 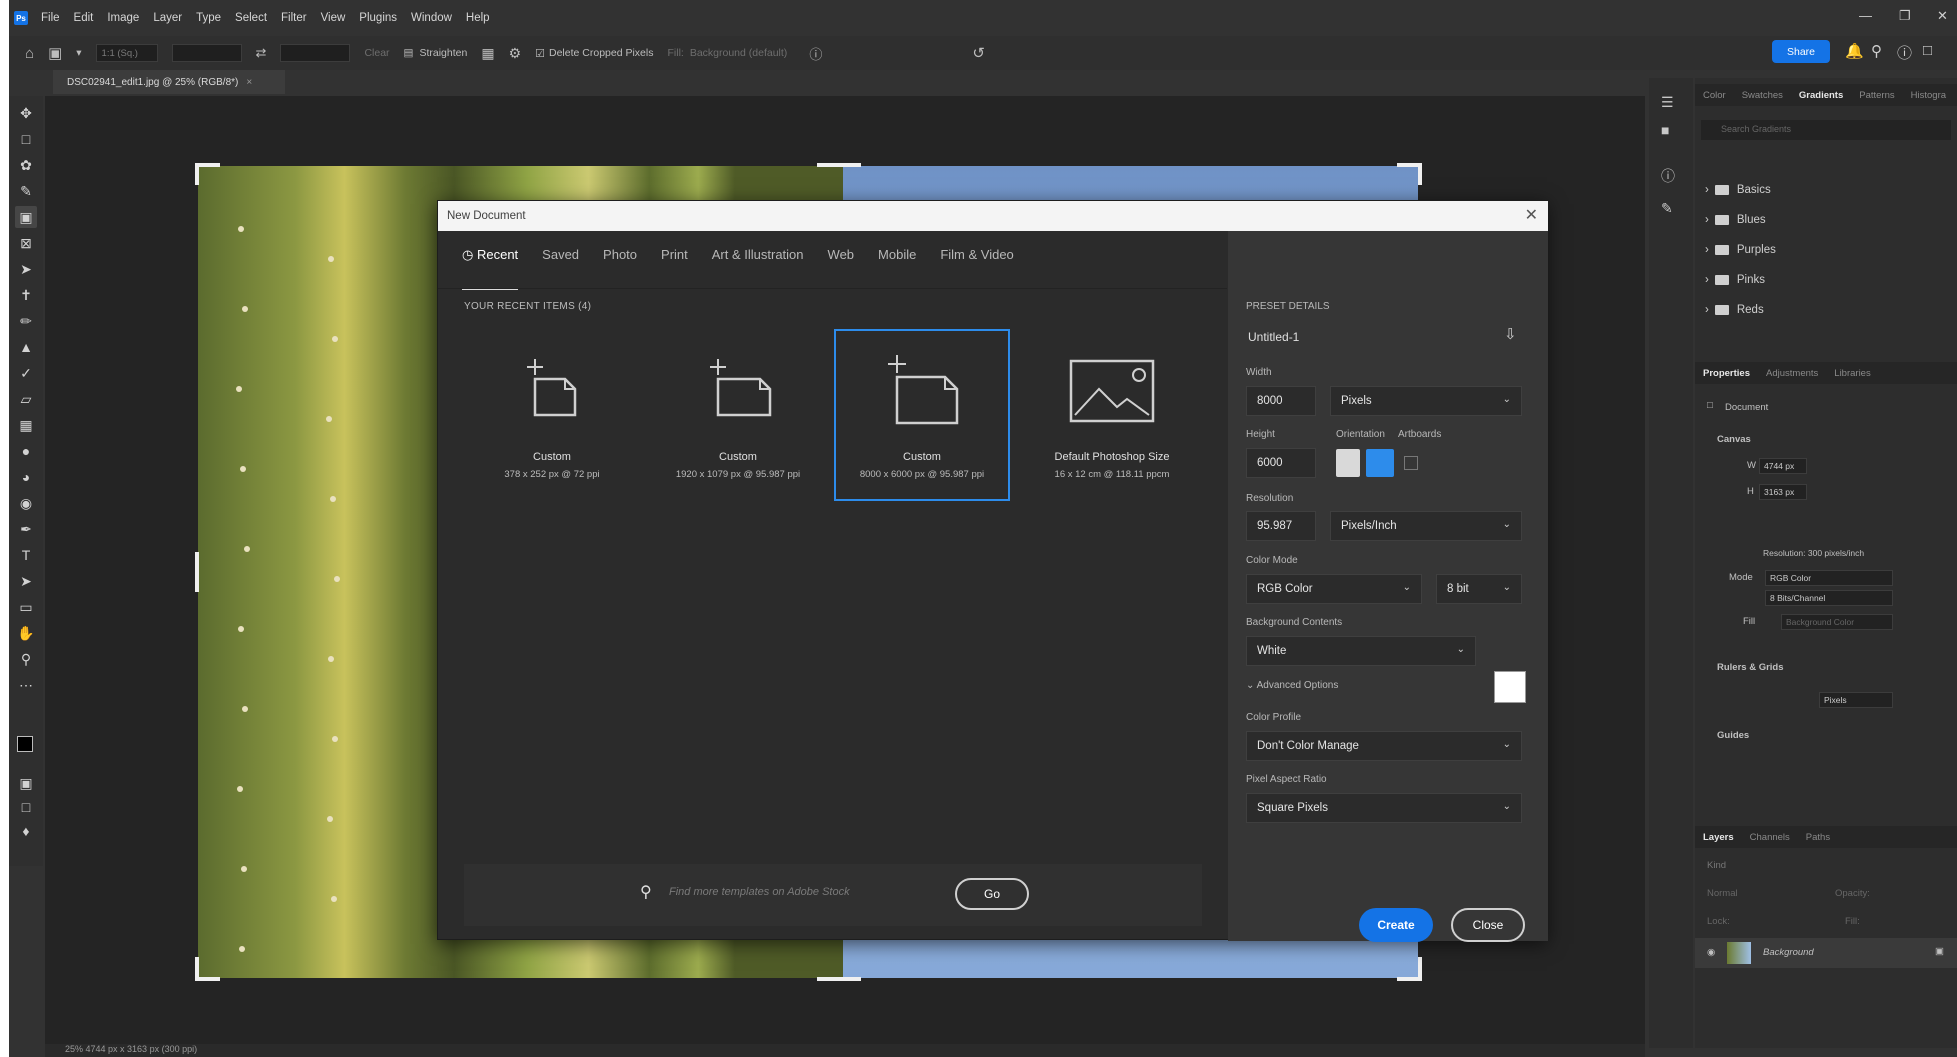 I want to click on help-icon: ⓘ, so click(x=1904, y=52).